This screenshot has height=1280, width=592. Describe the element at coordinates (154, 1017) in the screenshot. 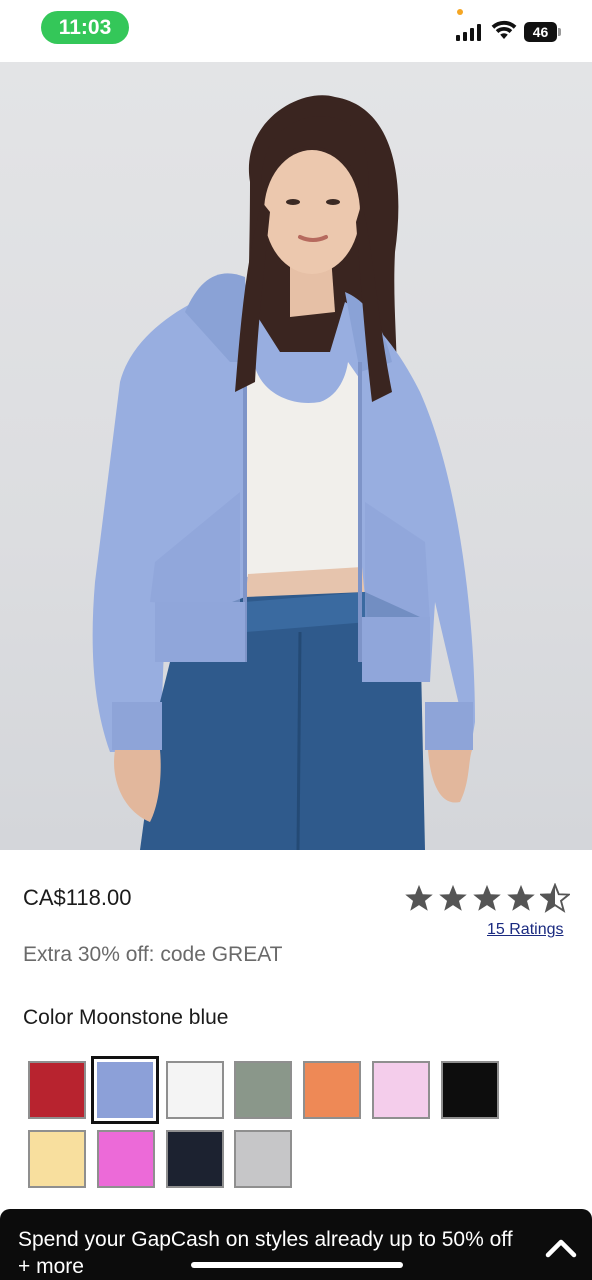

I see `selected-color-name: Moonstone blue` at that location.